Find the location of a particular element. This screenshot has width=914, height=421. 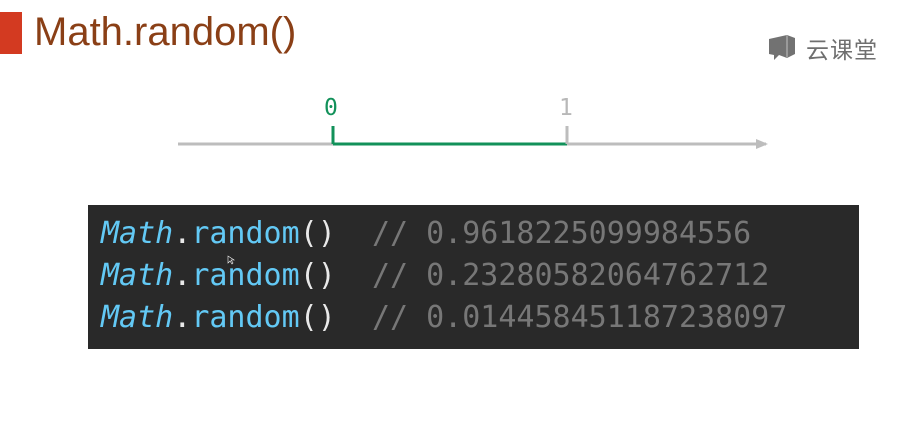

code-line: Math.random() // 0.23280582064762712 is located at coordinates (480, 276).